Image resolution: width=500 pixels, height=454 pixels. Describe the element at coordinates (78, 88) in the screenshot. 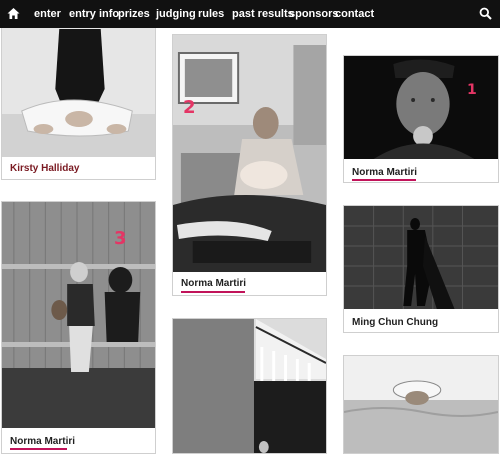

I see `photo-woman-sitting` at that location.